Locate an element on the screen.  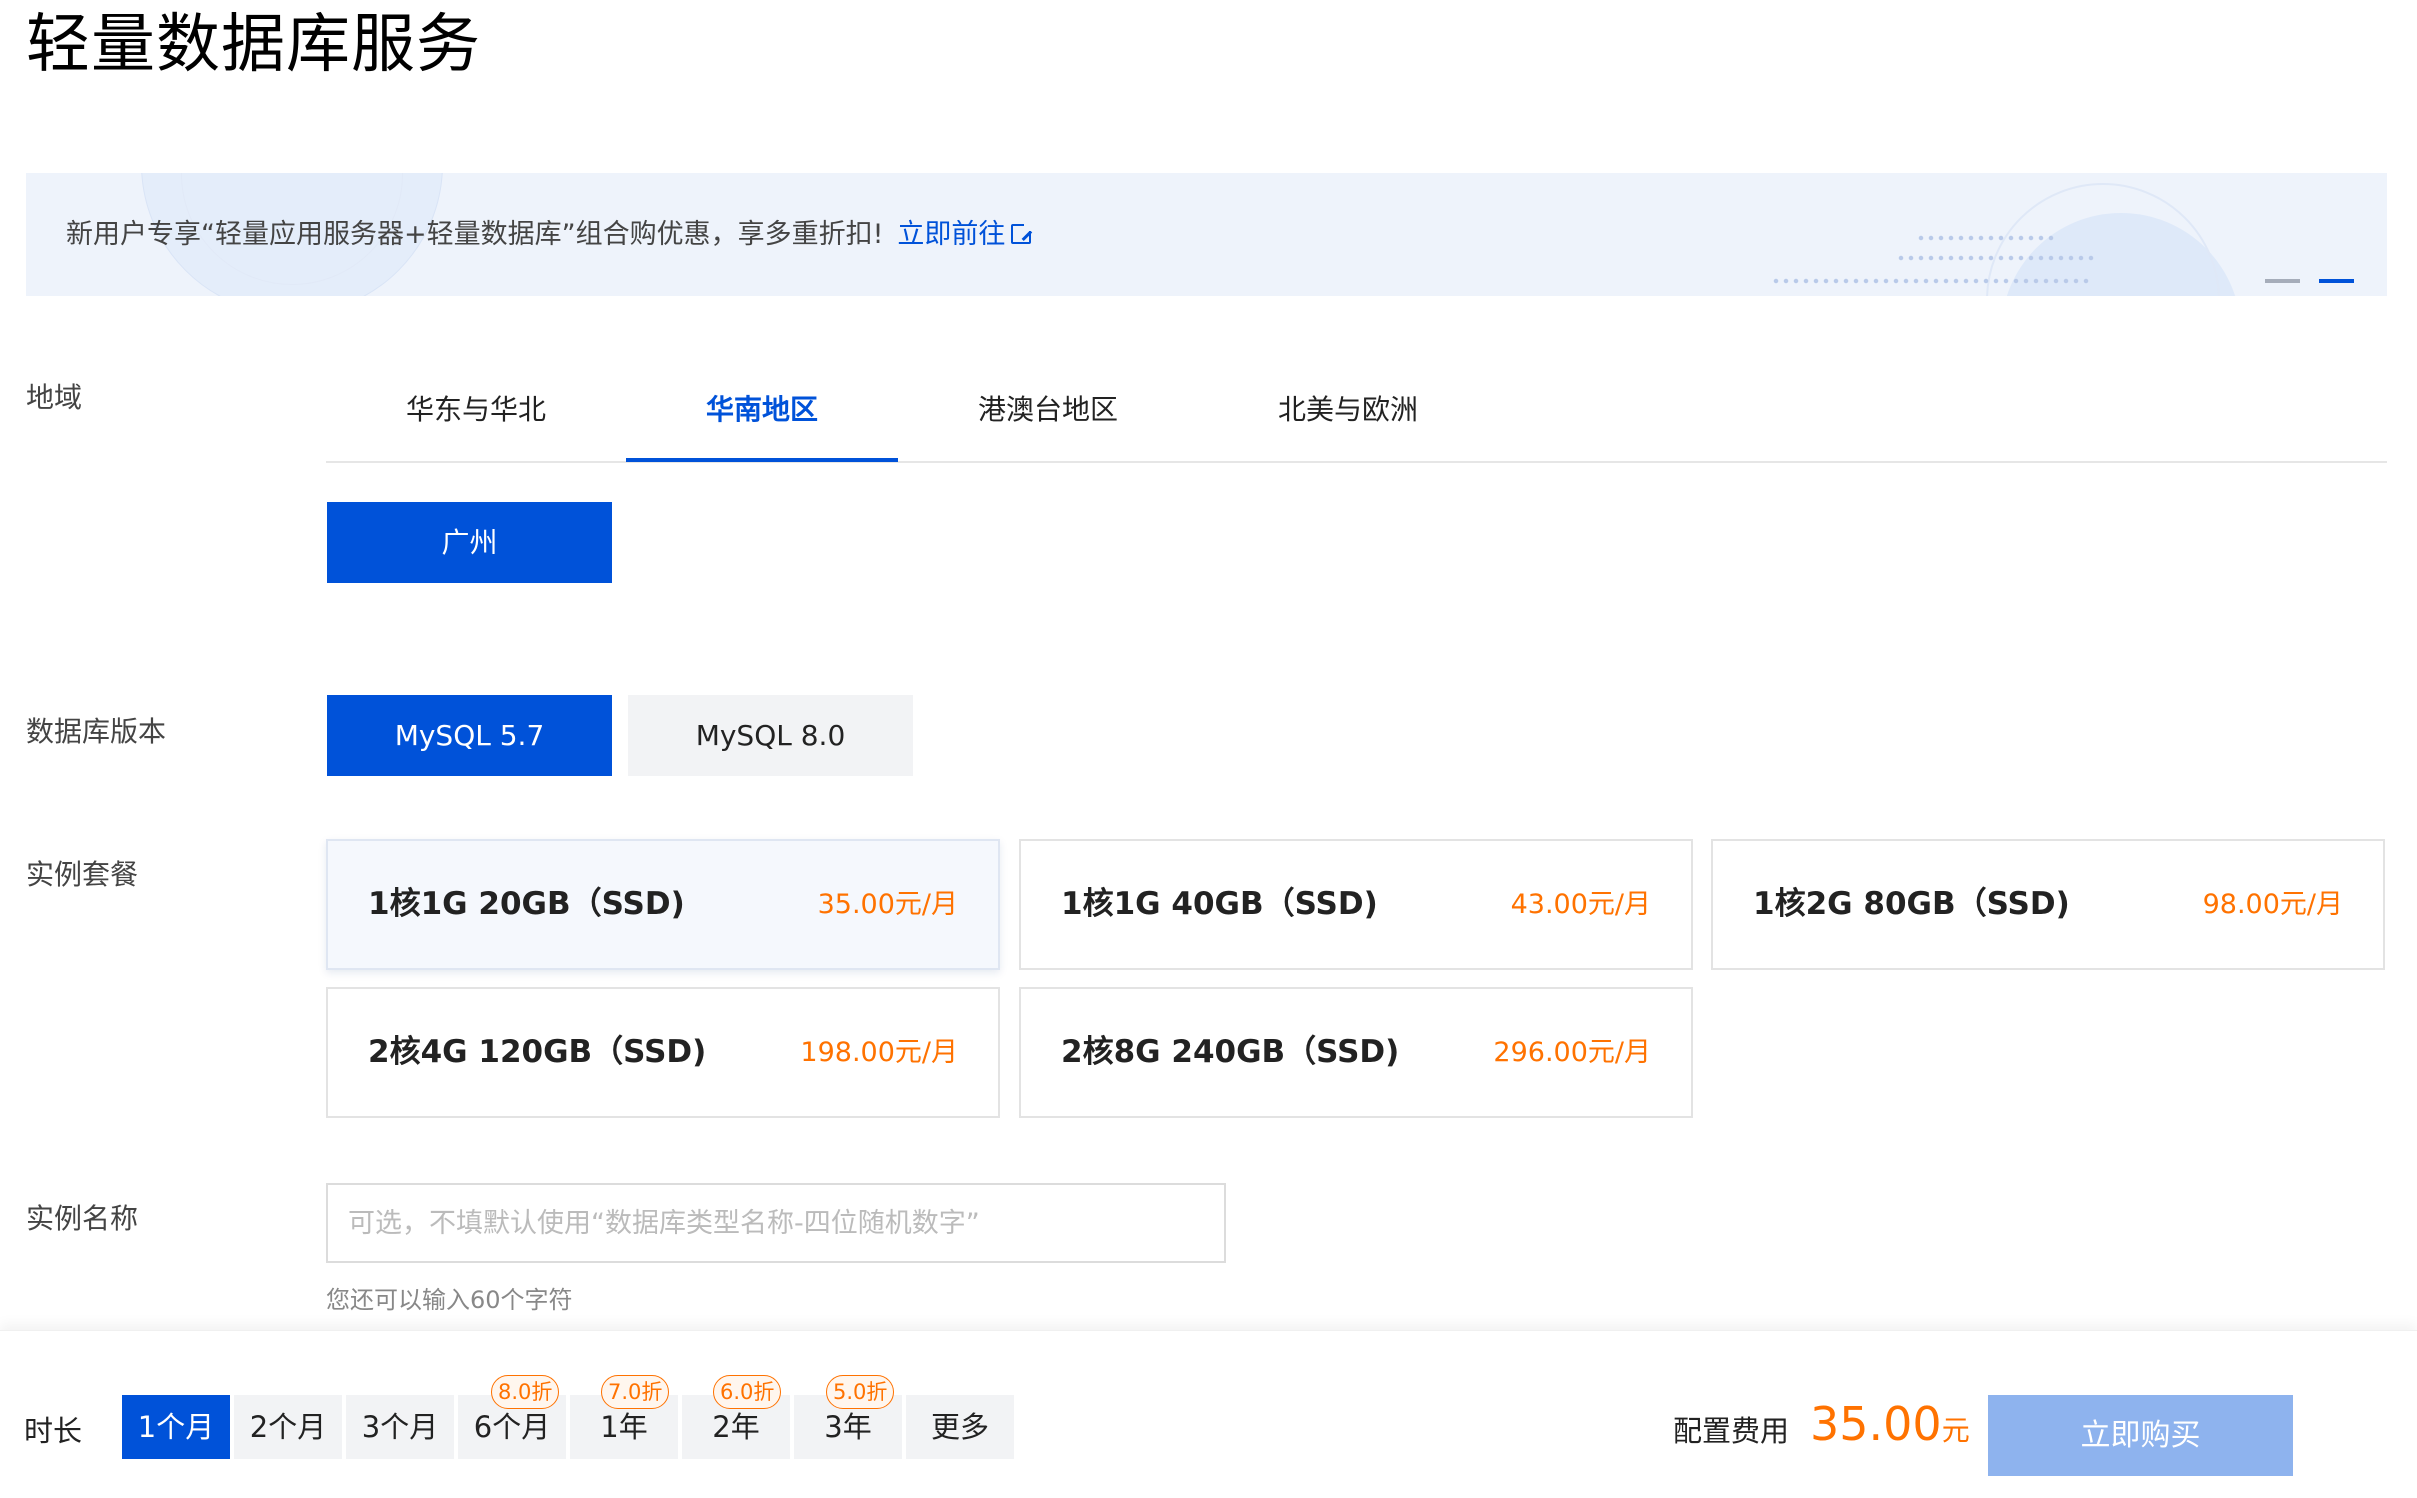
buy-now-button: 立即购买 is located at coordinates (2140, 1435).